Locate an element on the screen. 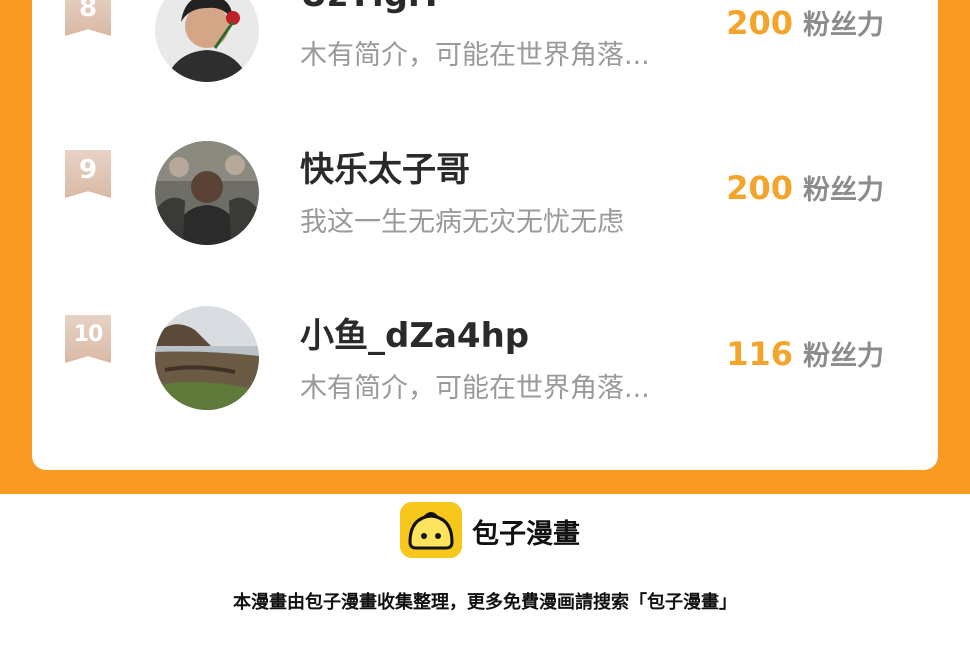  fan-score: 116 粉丝力 is located at coordinates (805, 353).